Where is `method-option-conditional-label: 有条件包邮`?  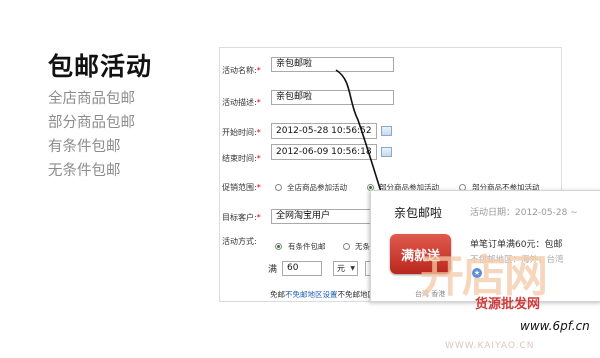
method-option-conditional-label: 有条件包邮 is located at coordinates (307, 246).